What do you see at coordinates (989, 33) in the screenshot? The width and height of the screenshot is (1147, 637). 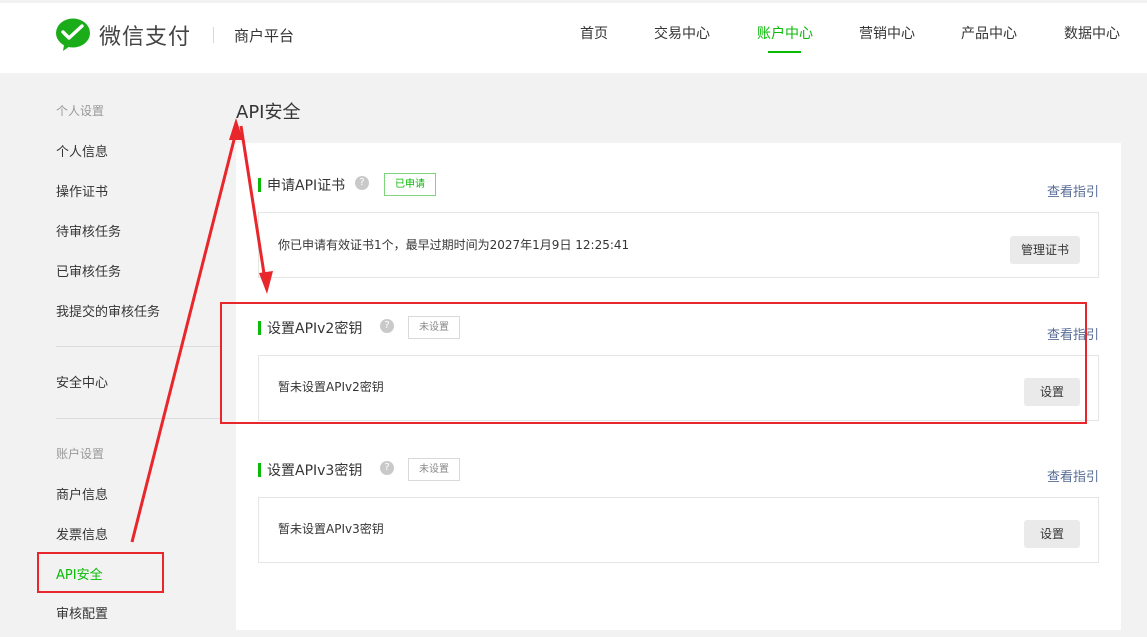 I see `nav-product: 产品中心` at bounding box center [989, 33].